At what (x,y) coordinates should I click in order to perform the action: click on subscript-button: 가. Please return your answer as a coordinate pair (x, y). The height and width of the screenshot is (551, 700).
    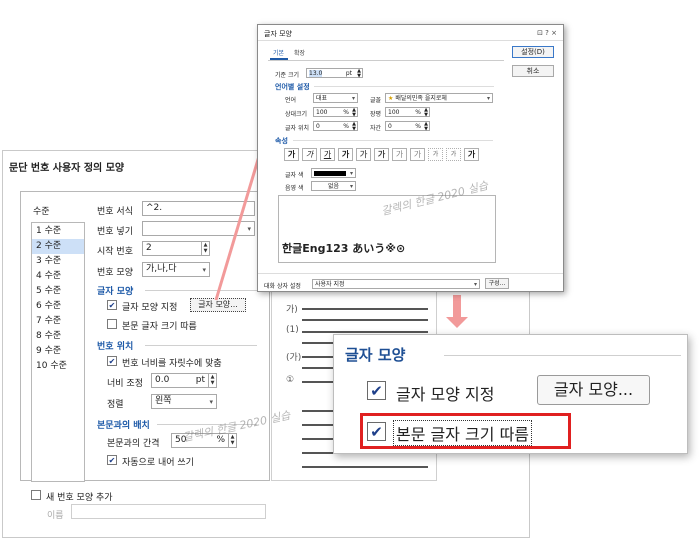
    Looking at the image, I should click on (453, 154).